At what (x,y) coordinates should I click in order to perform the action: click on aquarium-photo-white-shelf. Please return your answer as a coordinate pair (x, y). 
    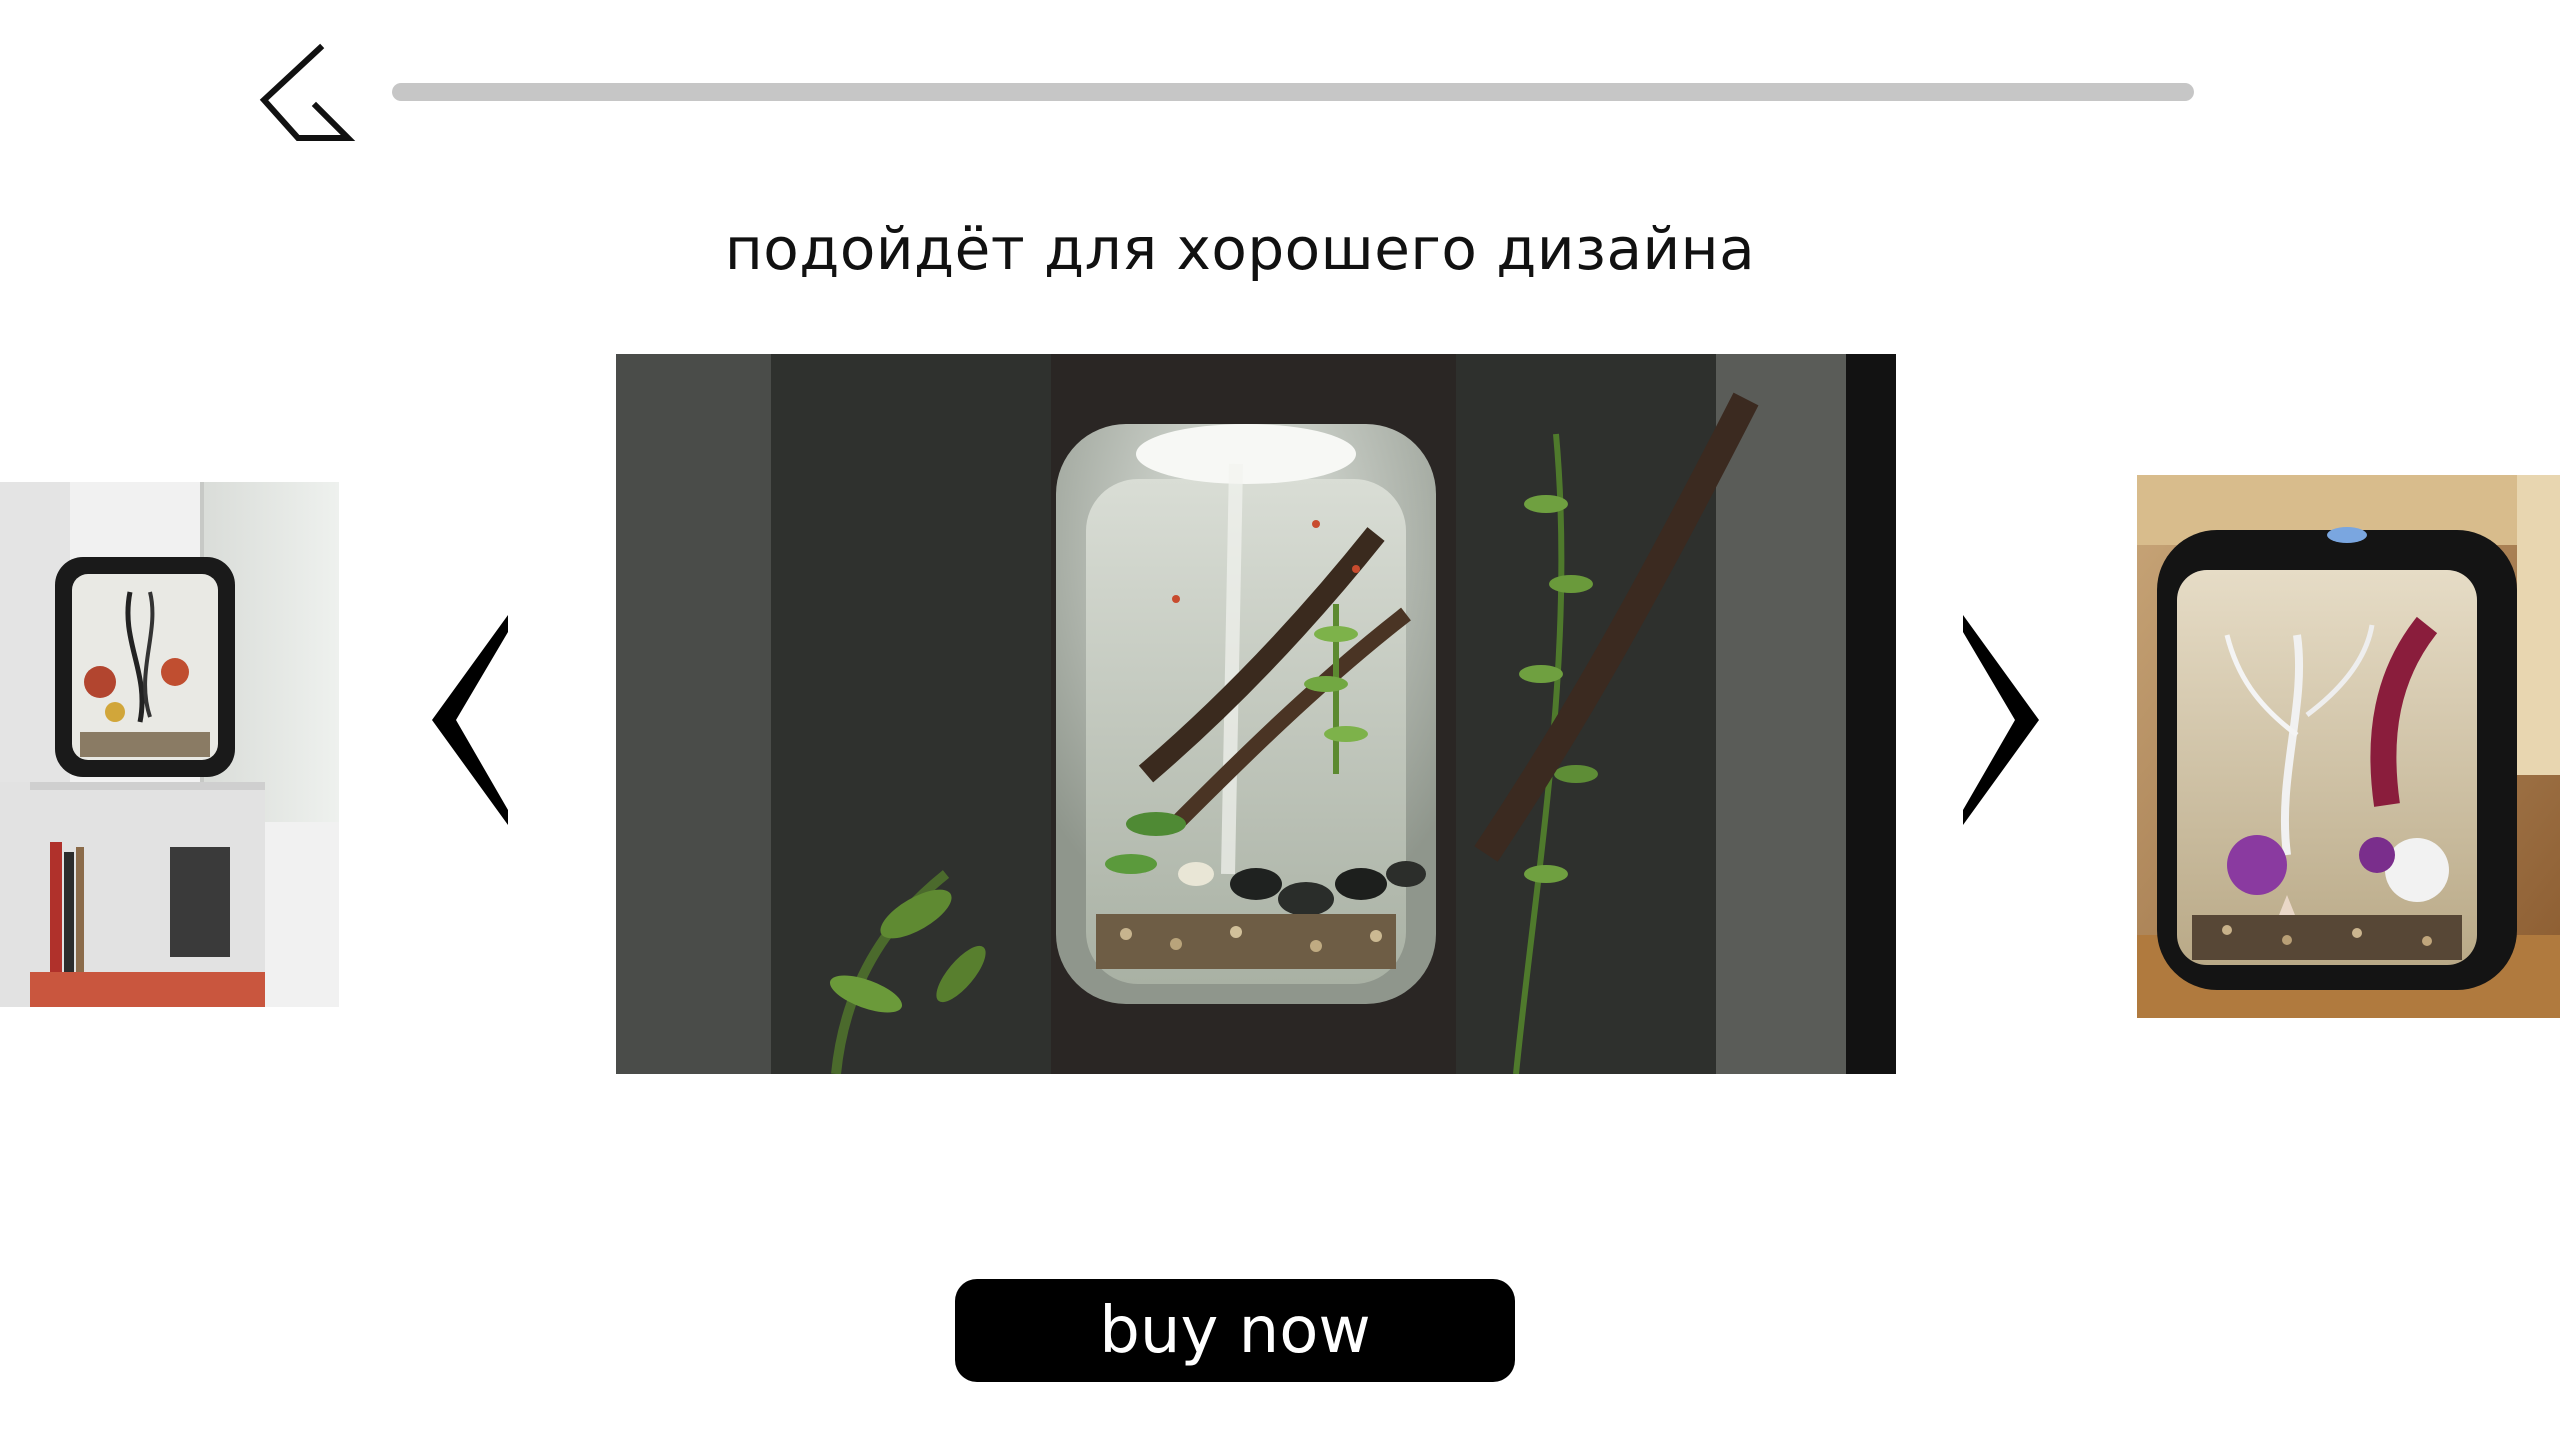
    Looking at the image, I should click on (169, 744).